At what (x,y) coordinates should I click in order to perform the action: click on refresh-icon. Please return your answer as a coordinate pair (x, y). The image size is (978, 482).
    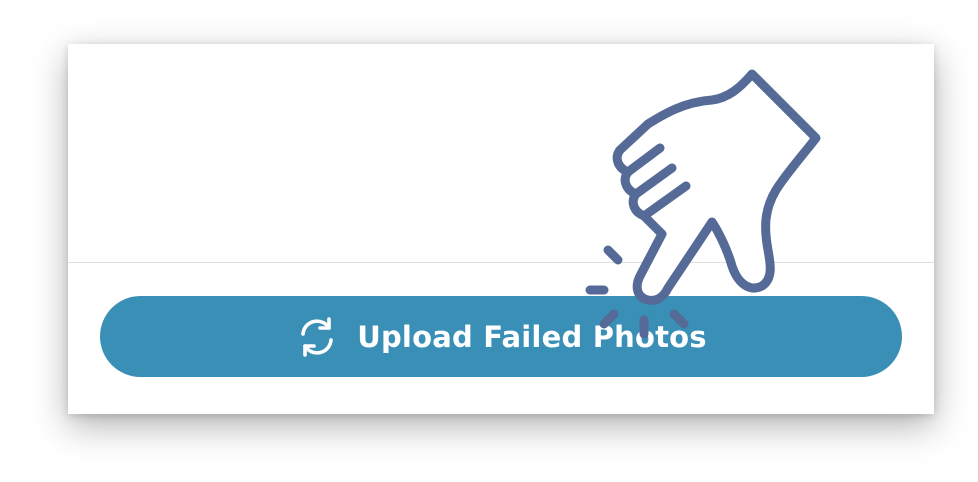
    Looking at the image, I should click on (317, 337).